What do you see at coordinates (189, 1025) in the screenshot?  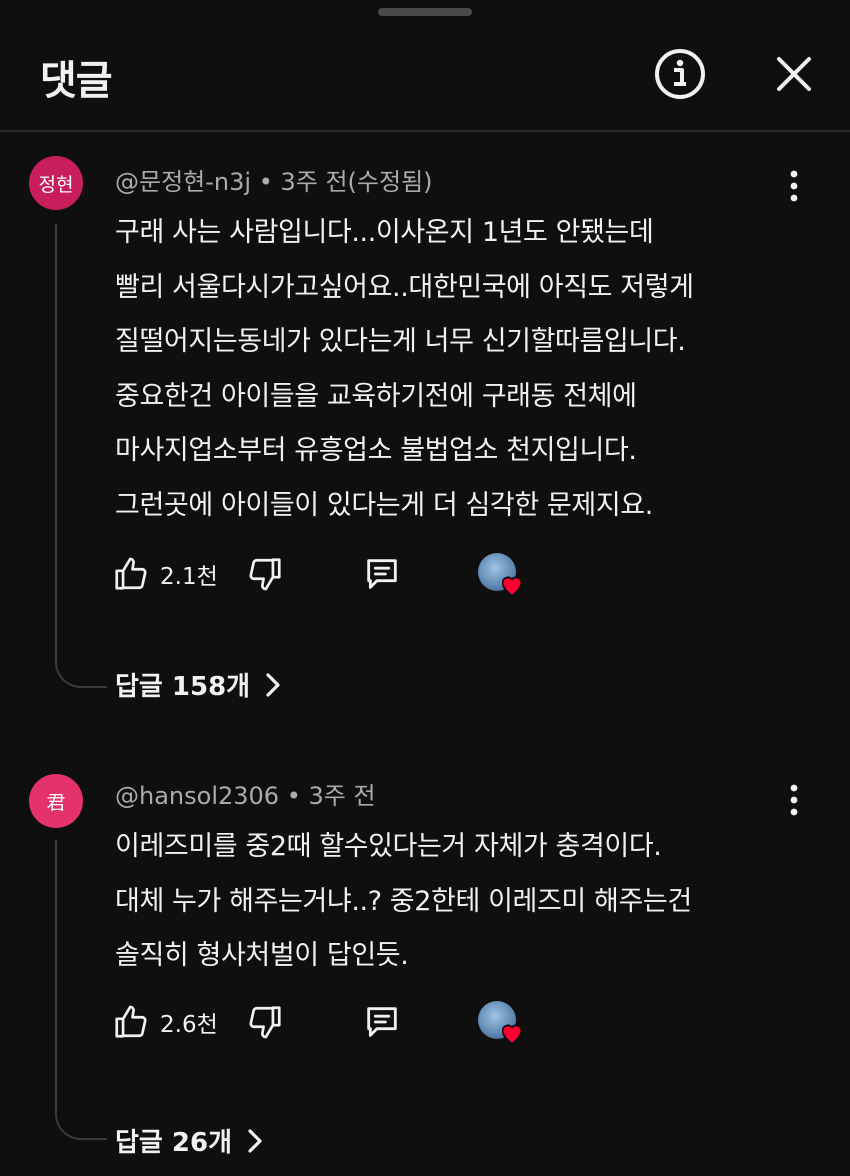 I see `like-count: 2.6천` at bounding box center [189, 1025].